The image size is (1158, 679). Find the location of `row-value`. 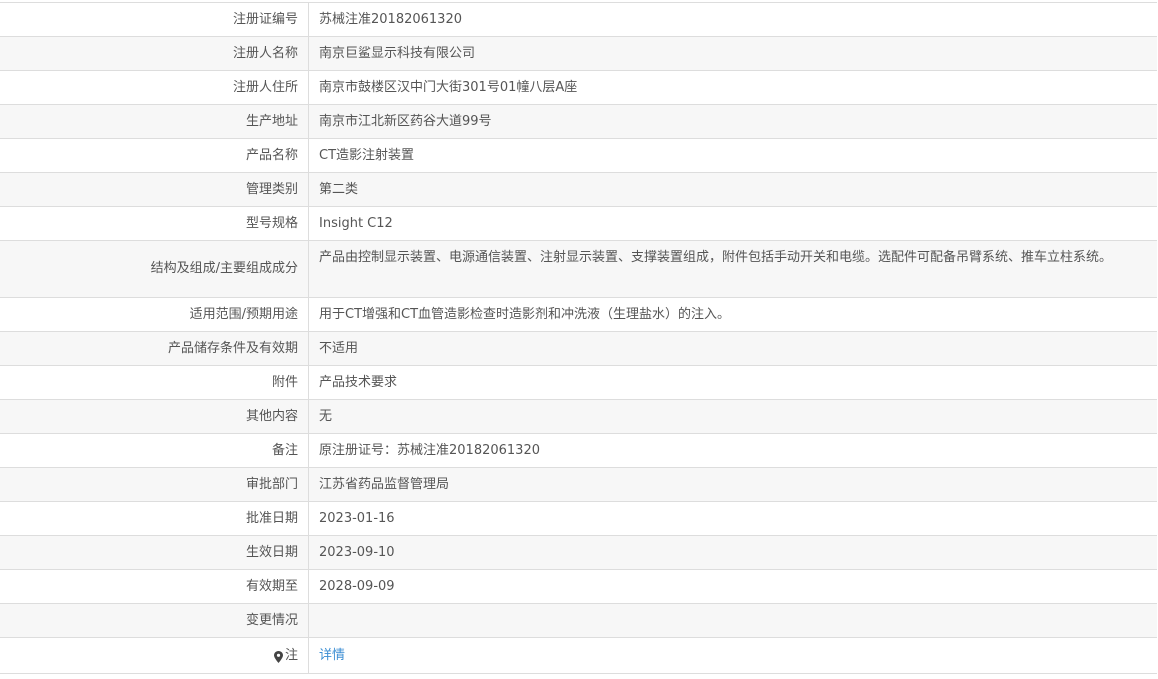

row-value is located at coordinates (733, 620).